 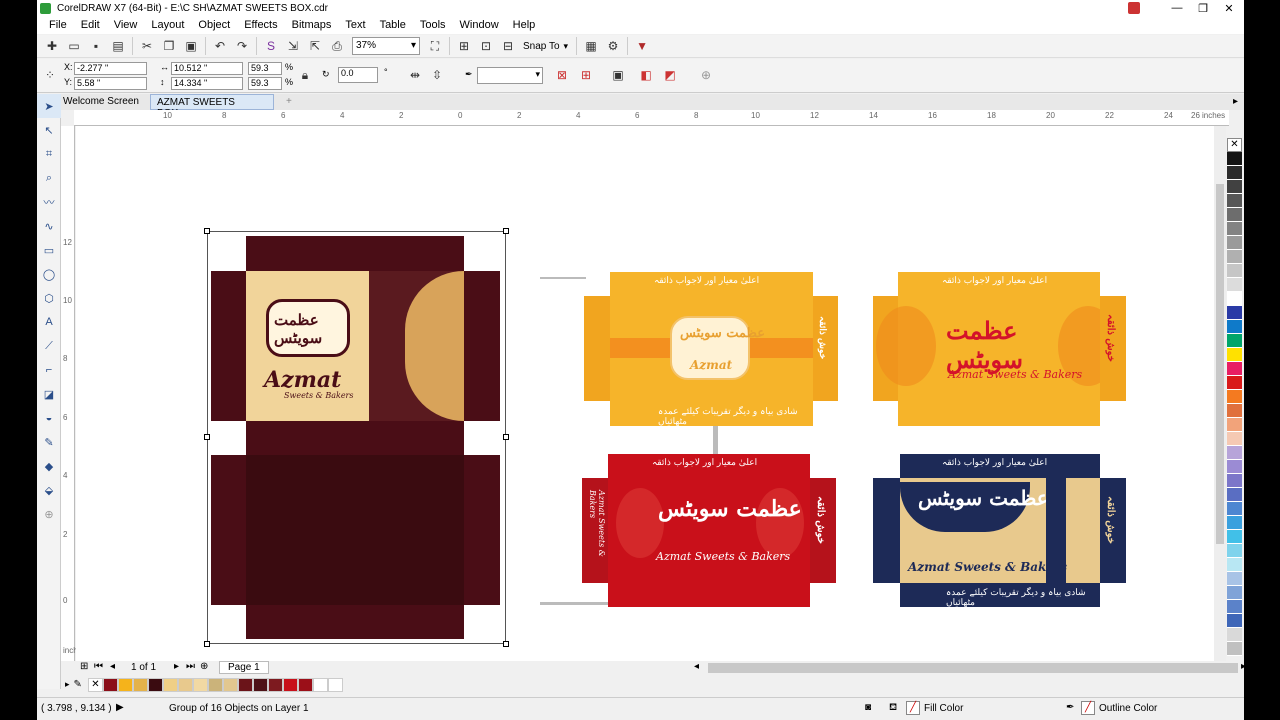 I want to click on redo-icon: ↷, so click(x=242, y=46).